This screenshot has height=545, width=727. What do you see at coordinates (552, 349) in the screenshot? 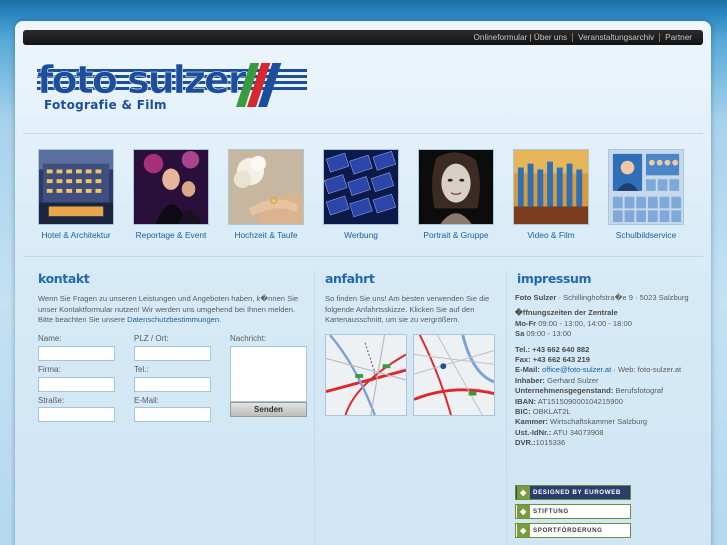
I see `phone-number: Tel.: +43 662 640 882` at bounding box center [552, 349].